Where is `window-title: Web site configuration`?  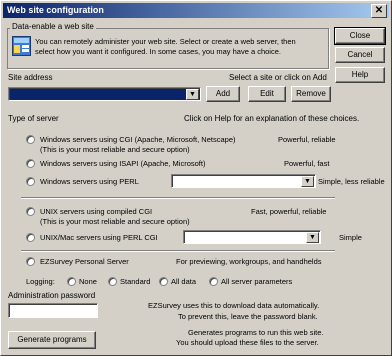
window-title: Web site configuration is located at coordinates (55, 10).